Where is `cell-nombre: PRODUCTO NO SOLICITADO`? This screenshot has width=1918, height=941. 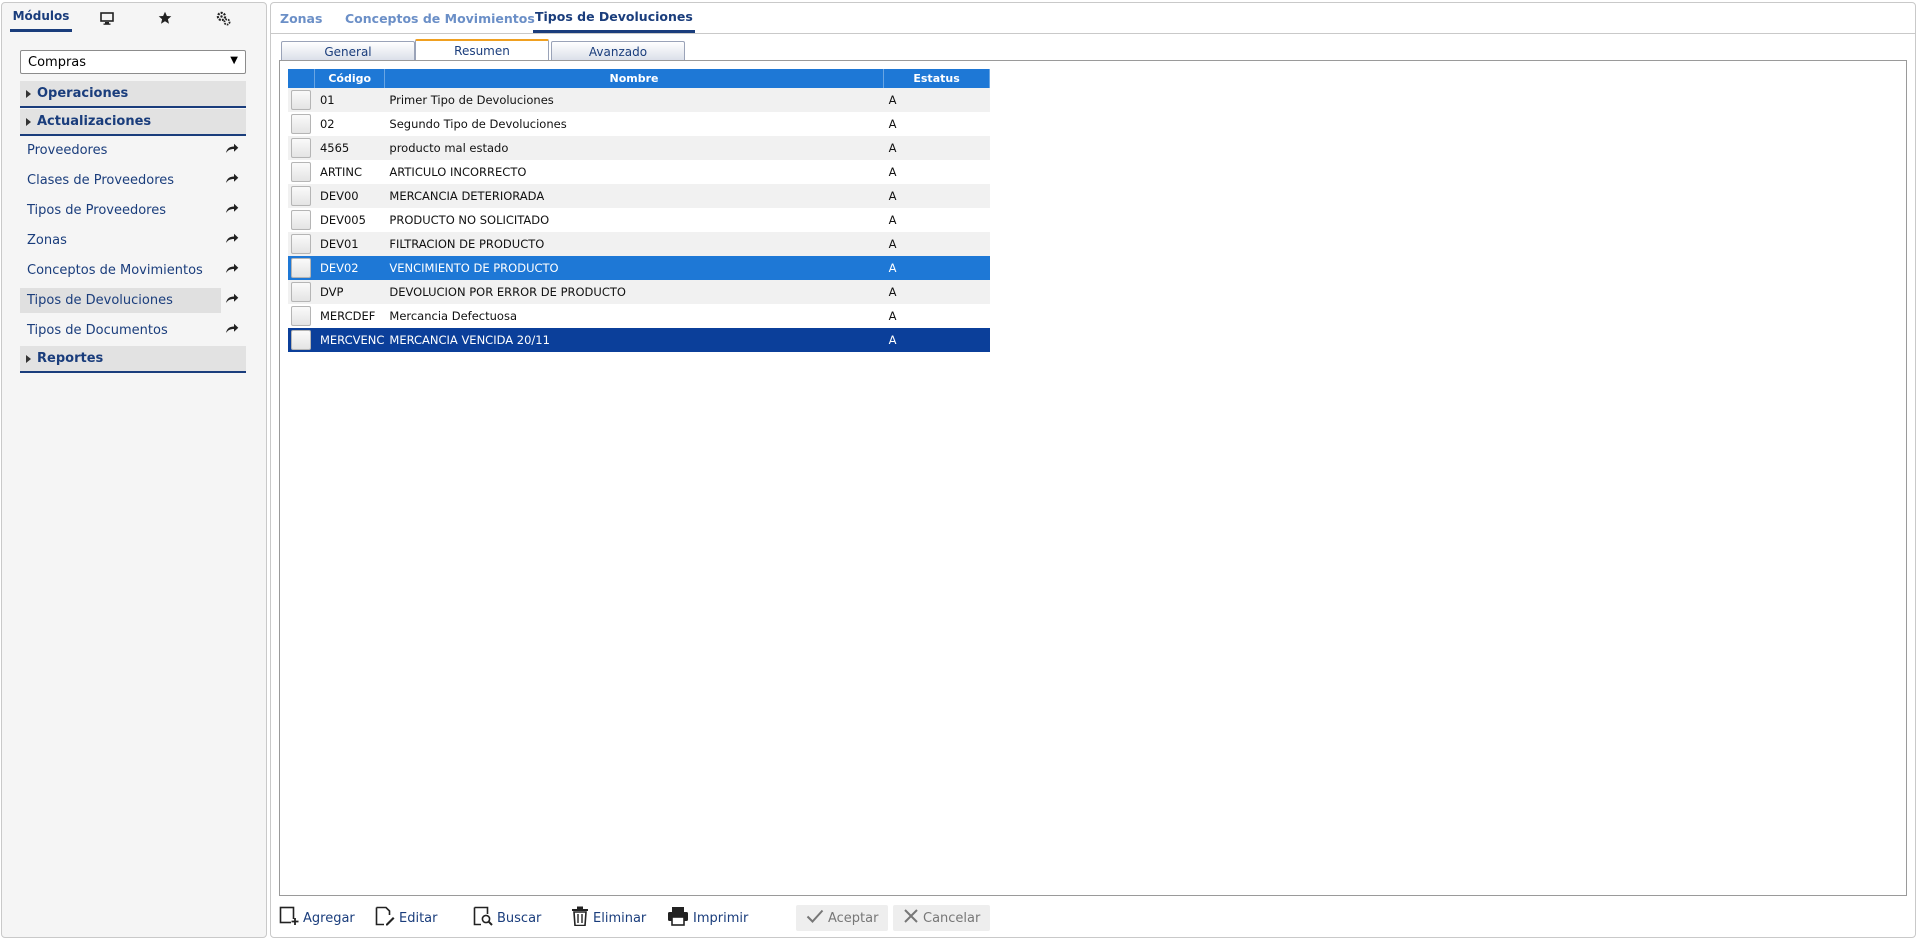 cell-nombre: PRODUCTO NO SOLICITADO is located at coordinates (634, 220).